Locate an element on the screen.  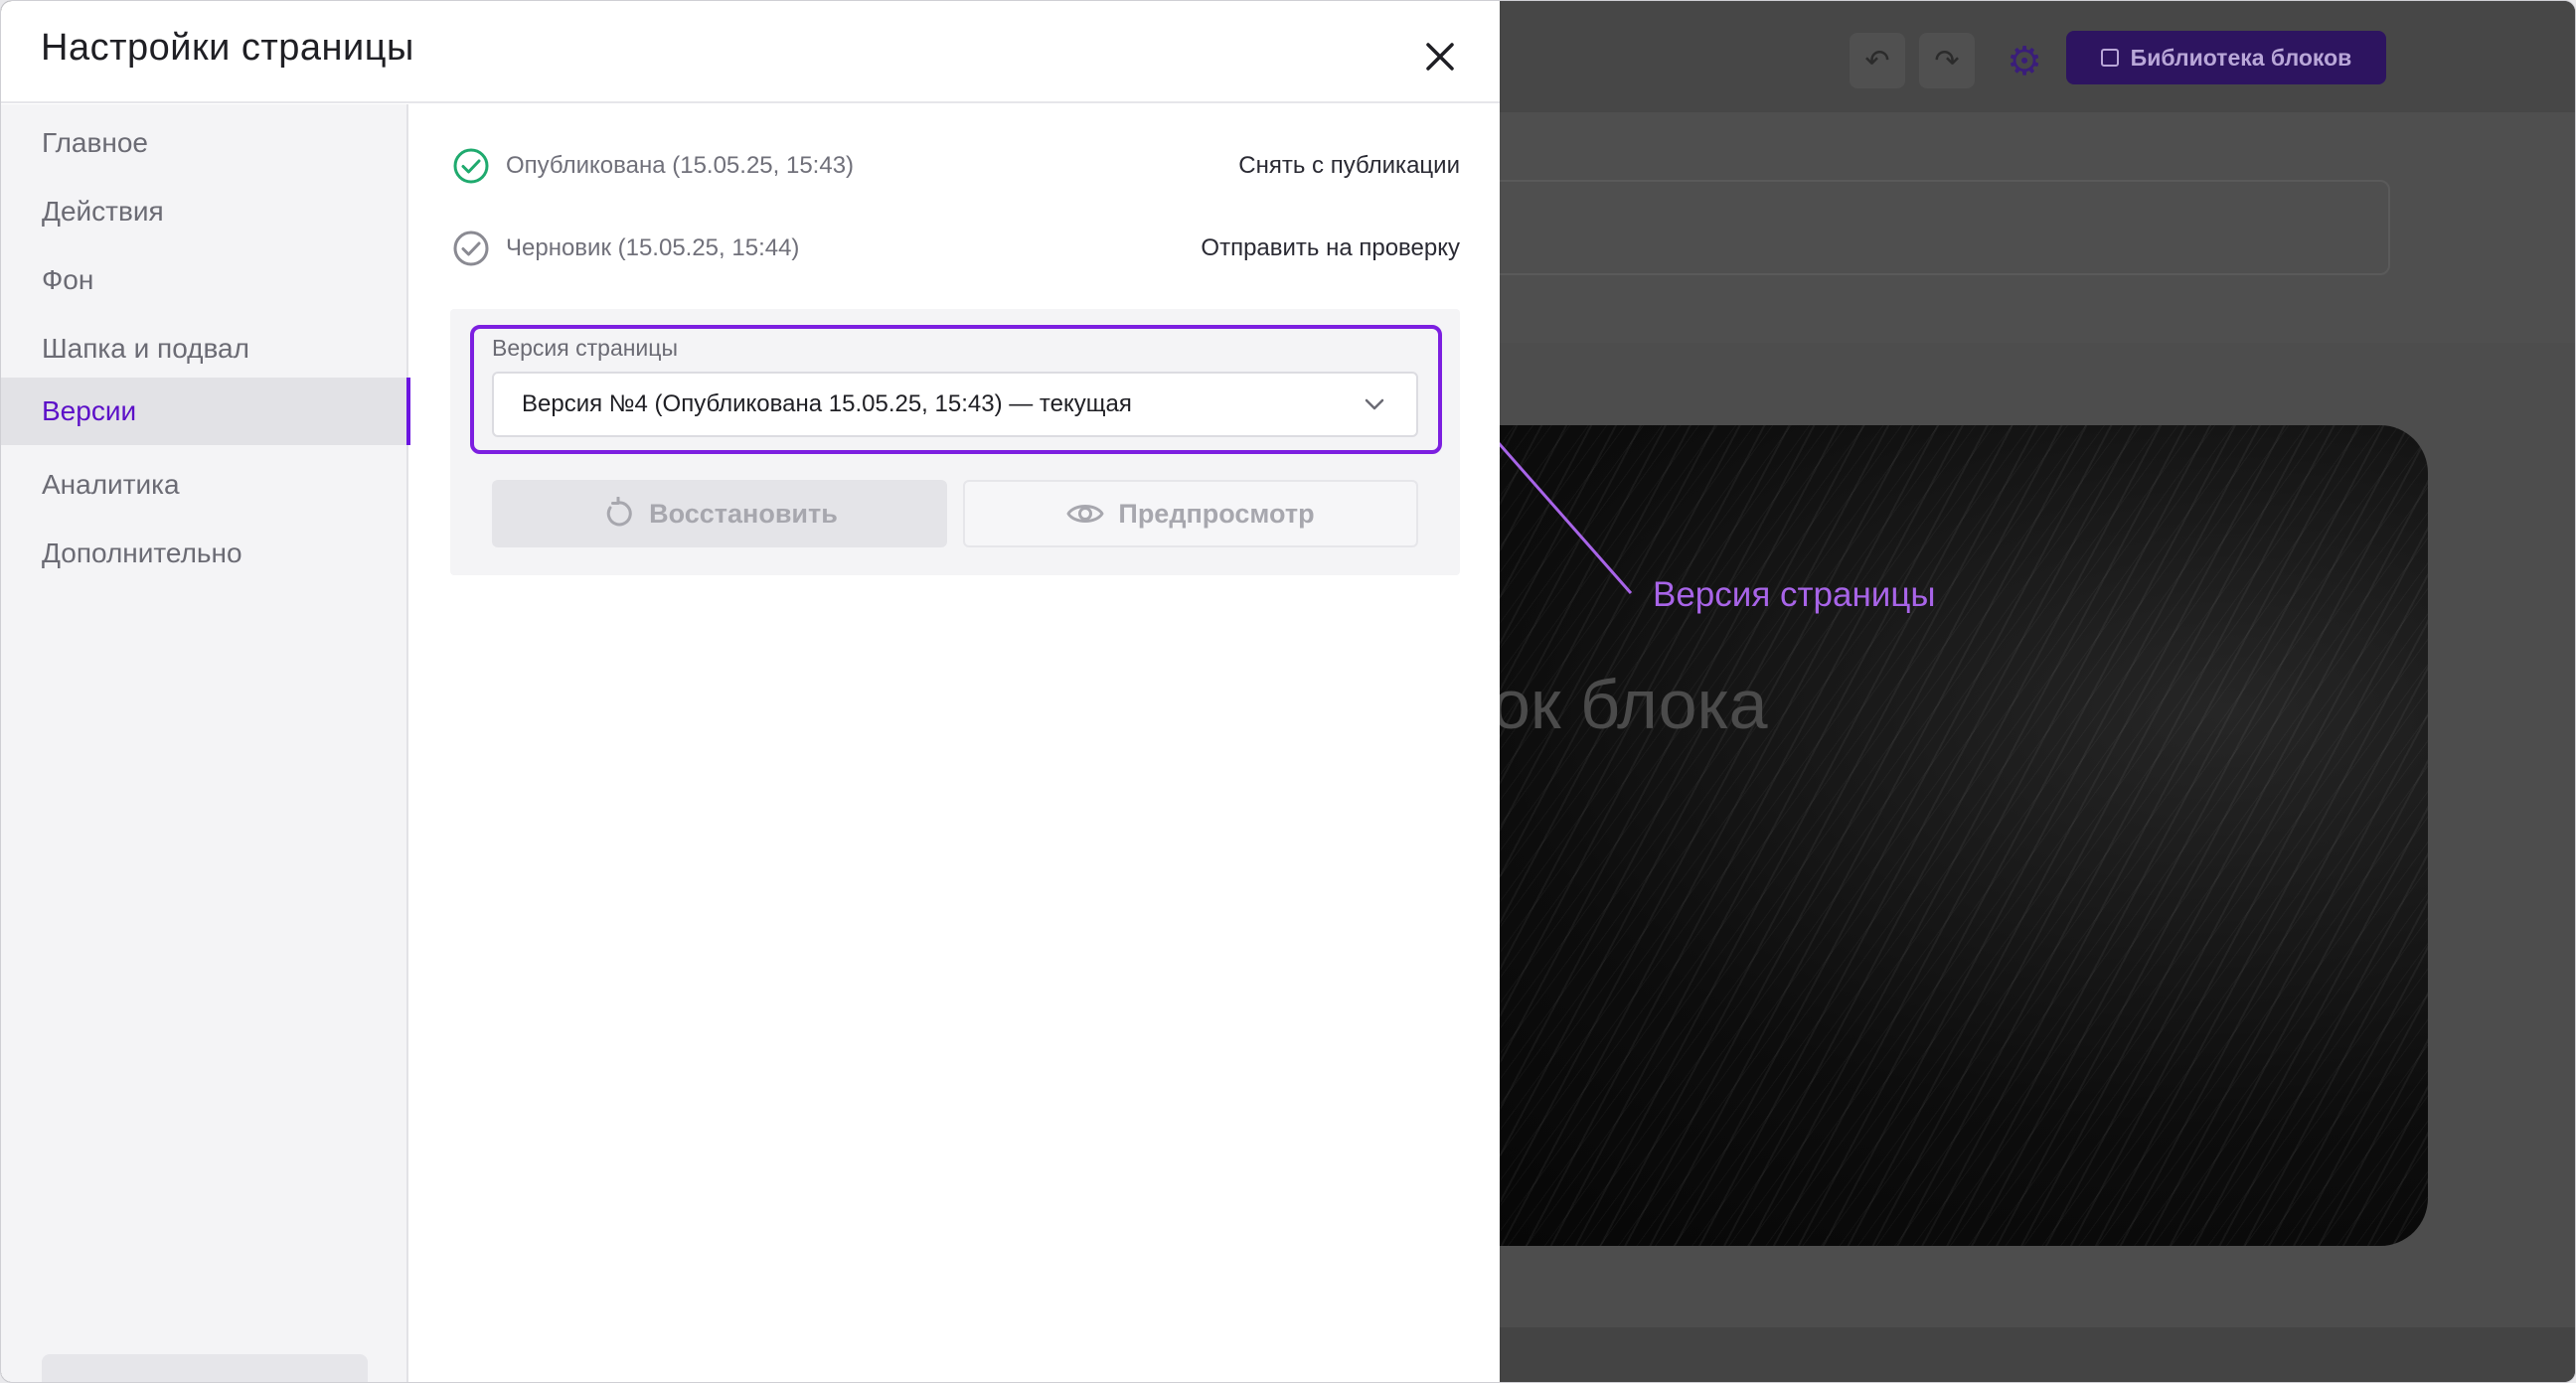
restore-button: Восстановить is located at coordinates (719, 513).